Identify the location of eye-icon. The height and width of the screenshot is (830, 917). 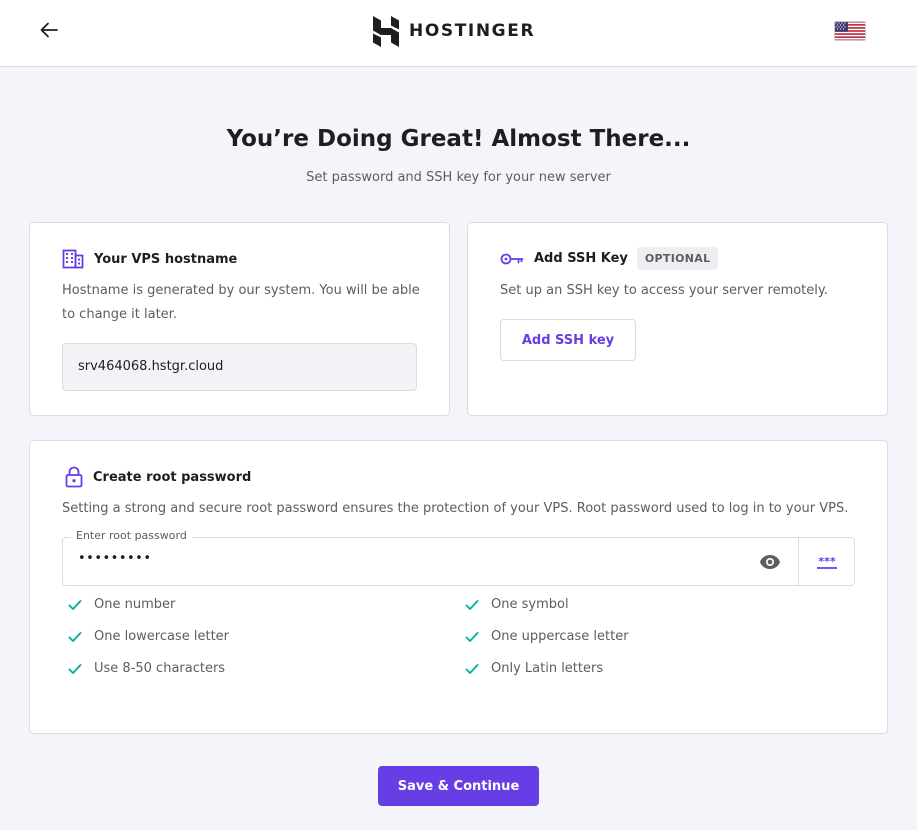
(770, 562).